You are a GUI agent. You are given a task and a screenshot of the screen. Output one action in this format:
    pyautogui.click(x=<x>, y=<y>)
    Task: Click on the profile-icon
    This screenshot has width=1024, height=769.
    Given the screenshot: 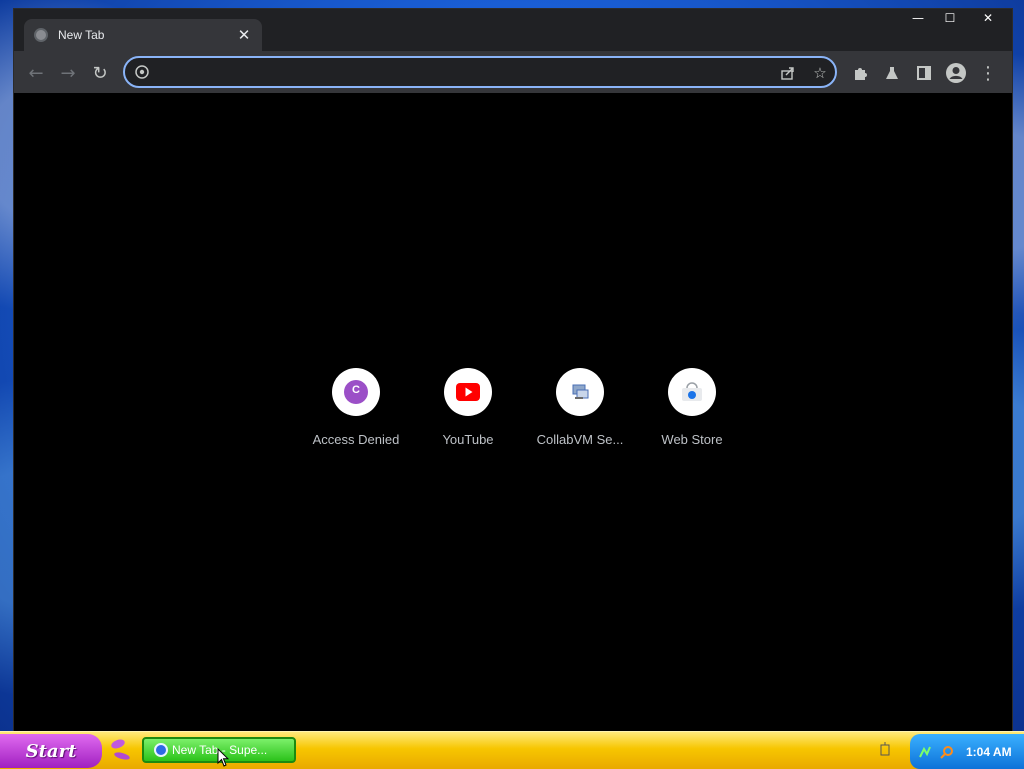 What is the action you would take?
    pyautogui.click(x=956, y=73)
    